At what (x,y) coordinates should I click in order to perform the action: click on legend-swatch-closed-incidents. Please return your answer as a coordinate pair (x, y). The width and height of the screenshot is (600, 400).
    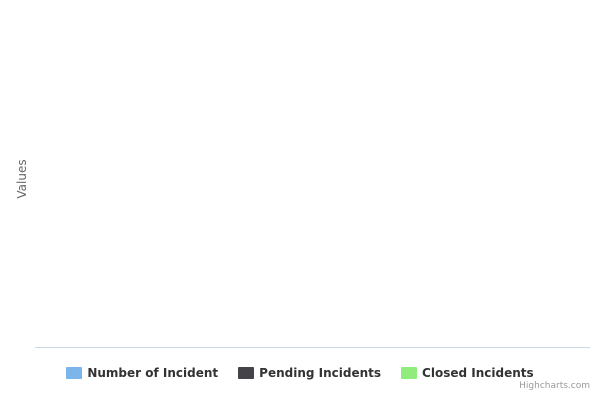
    Looking at the image, I should click on (409, 373).